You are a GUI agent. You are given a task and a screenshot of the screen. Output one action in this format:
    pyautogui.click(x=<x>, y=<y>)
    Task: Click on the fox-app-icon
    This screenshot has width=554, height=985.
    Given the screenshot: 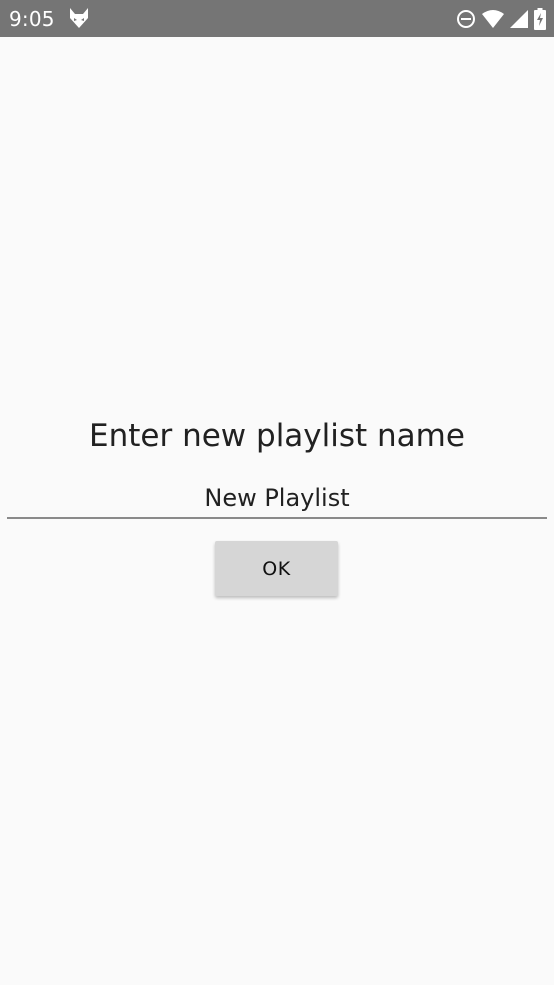 What is the action you would take?
    pyautogui.click(x=79, y=18)
    